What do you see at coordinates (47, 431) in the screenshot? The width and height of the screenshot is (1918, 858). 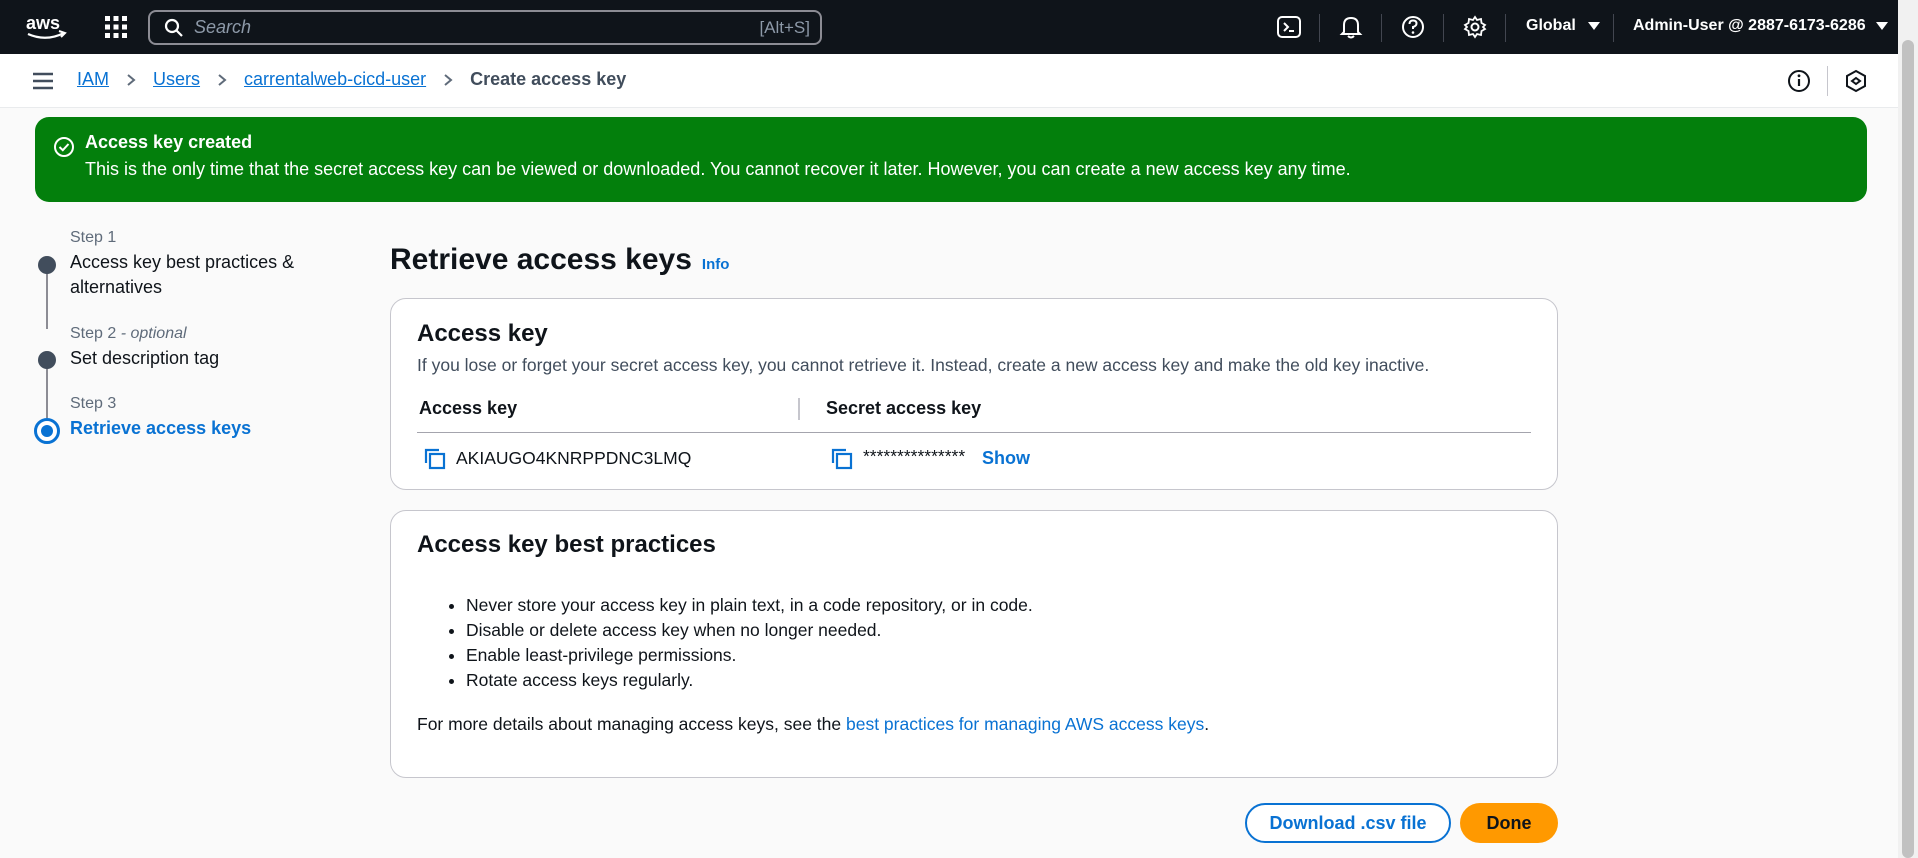 I see `step-dot-active` at bounding box center [47, 431].